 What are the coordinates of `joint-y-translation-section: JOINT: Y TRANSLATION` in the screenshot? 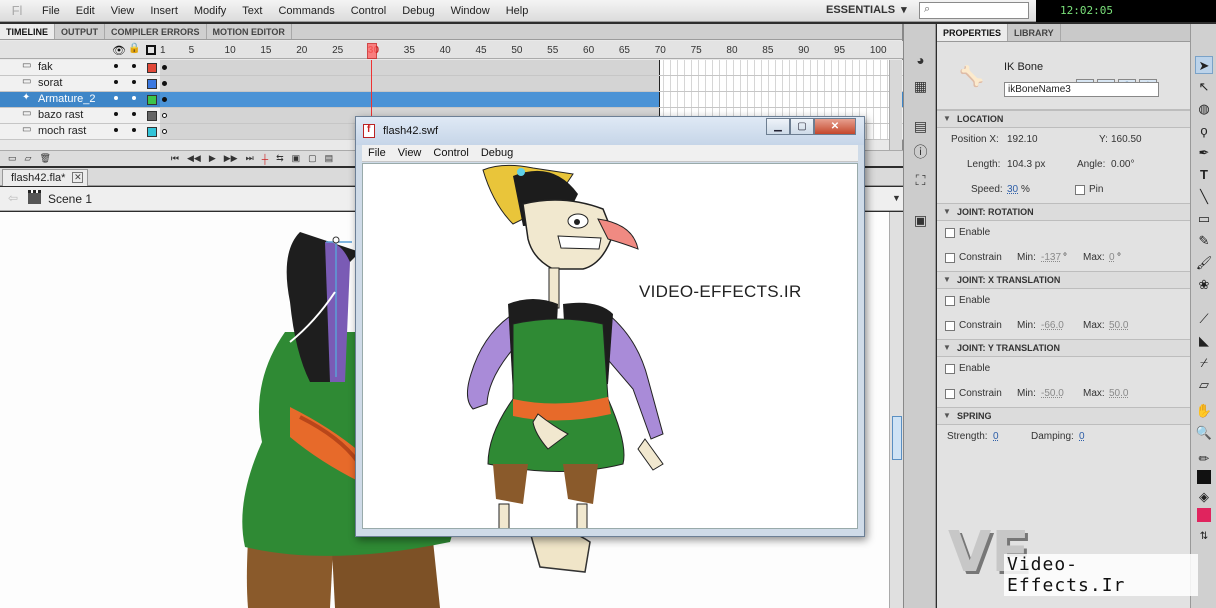 It's located at (1063, 348).